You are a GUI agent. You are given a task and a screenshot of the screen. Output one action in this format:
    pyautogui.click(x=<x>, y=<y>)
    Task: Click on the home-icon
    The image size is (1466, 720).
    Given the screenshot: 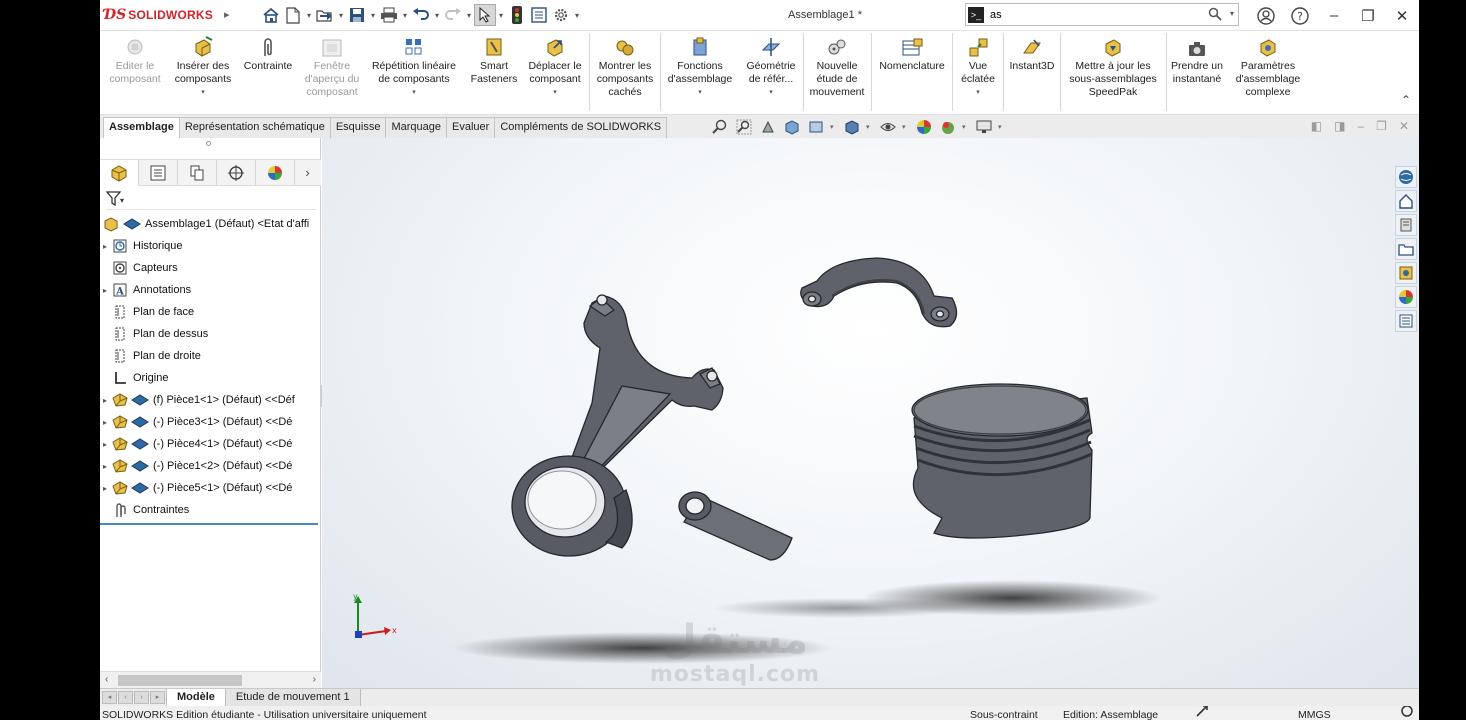 What is the action you would take?
    pyautogui.click(x=271, y=15)
    